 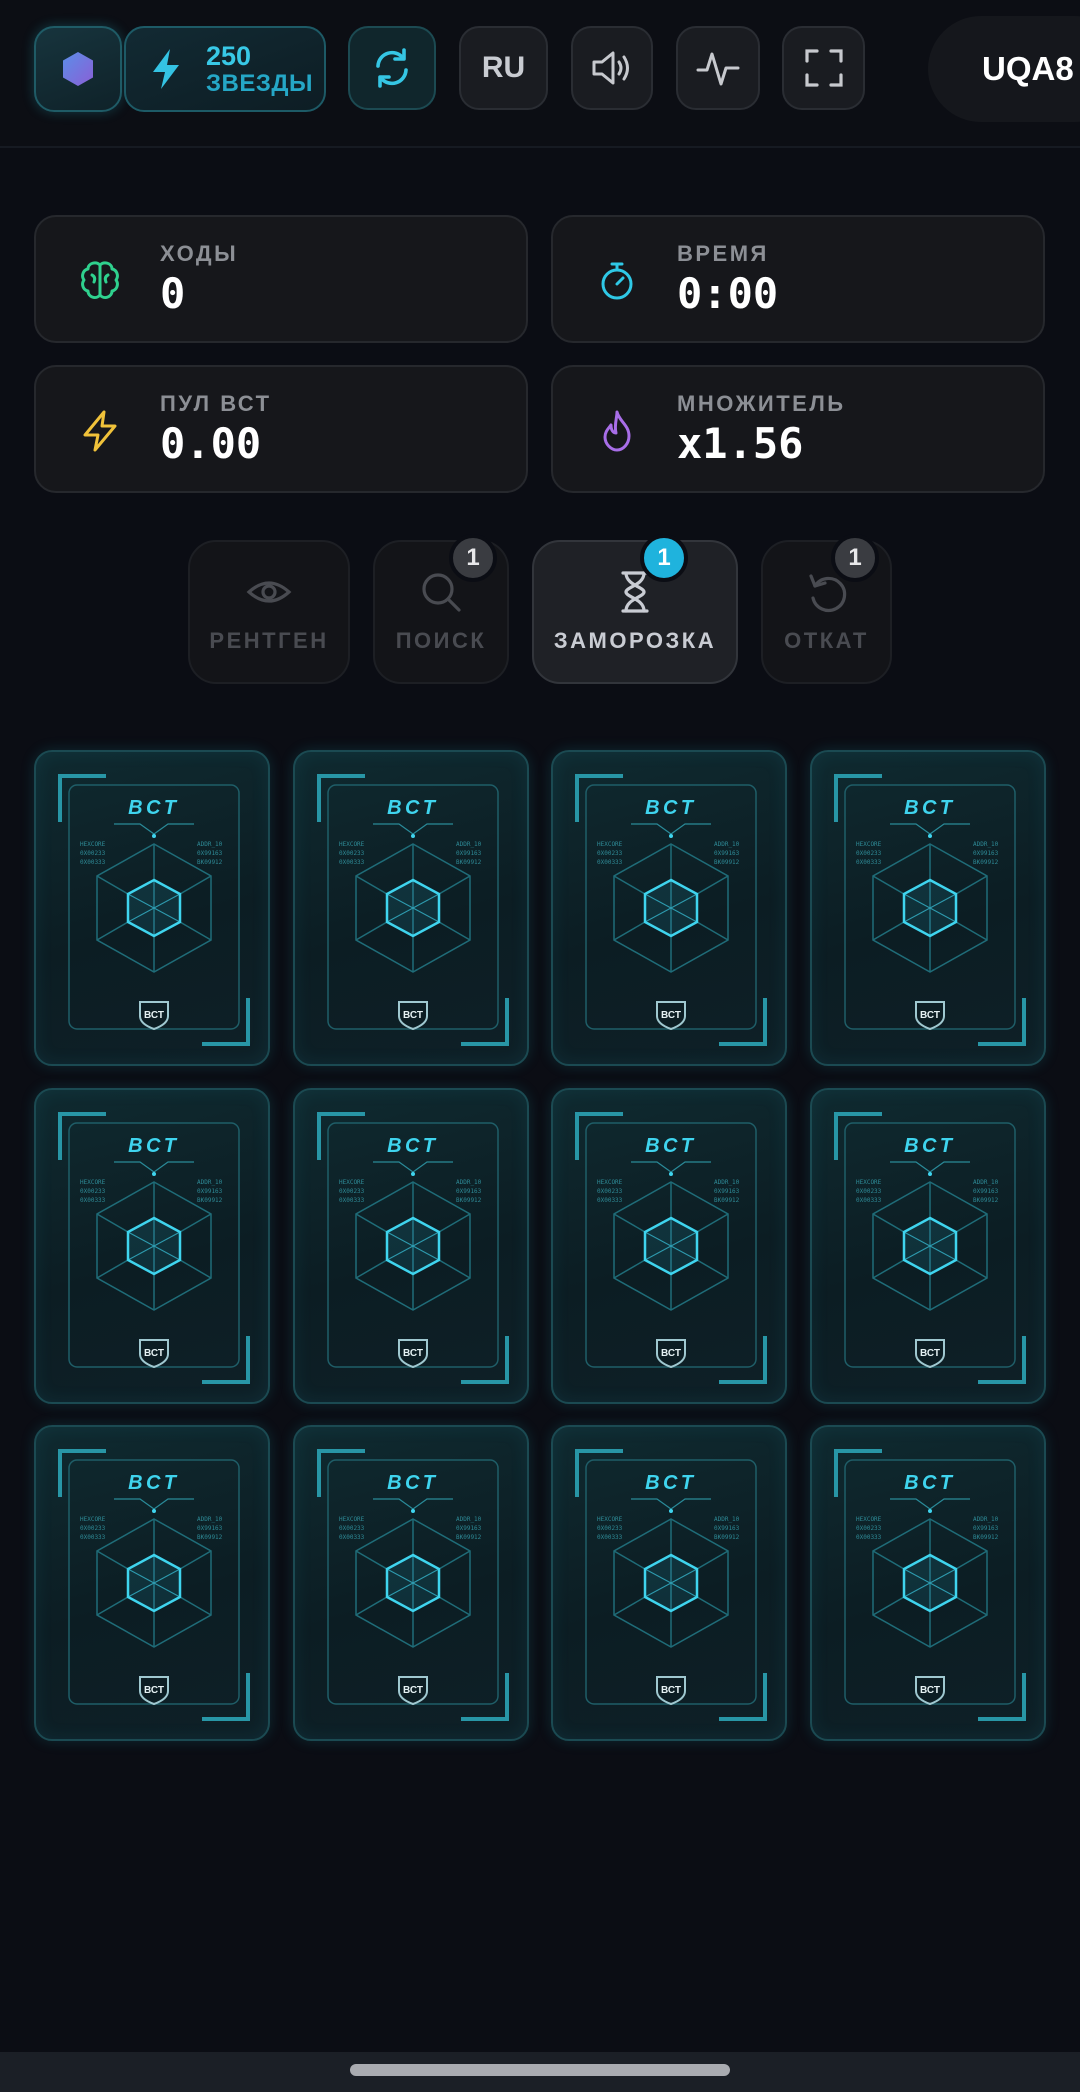 What do you see at coordinates (728, 293) in the screenshot?
I see `stat-value: 0:00` at bounding box center [728, 293].